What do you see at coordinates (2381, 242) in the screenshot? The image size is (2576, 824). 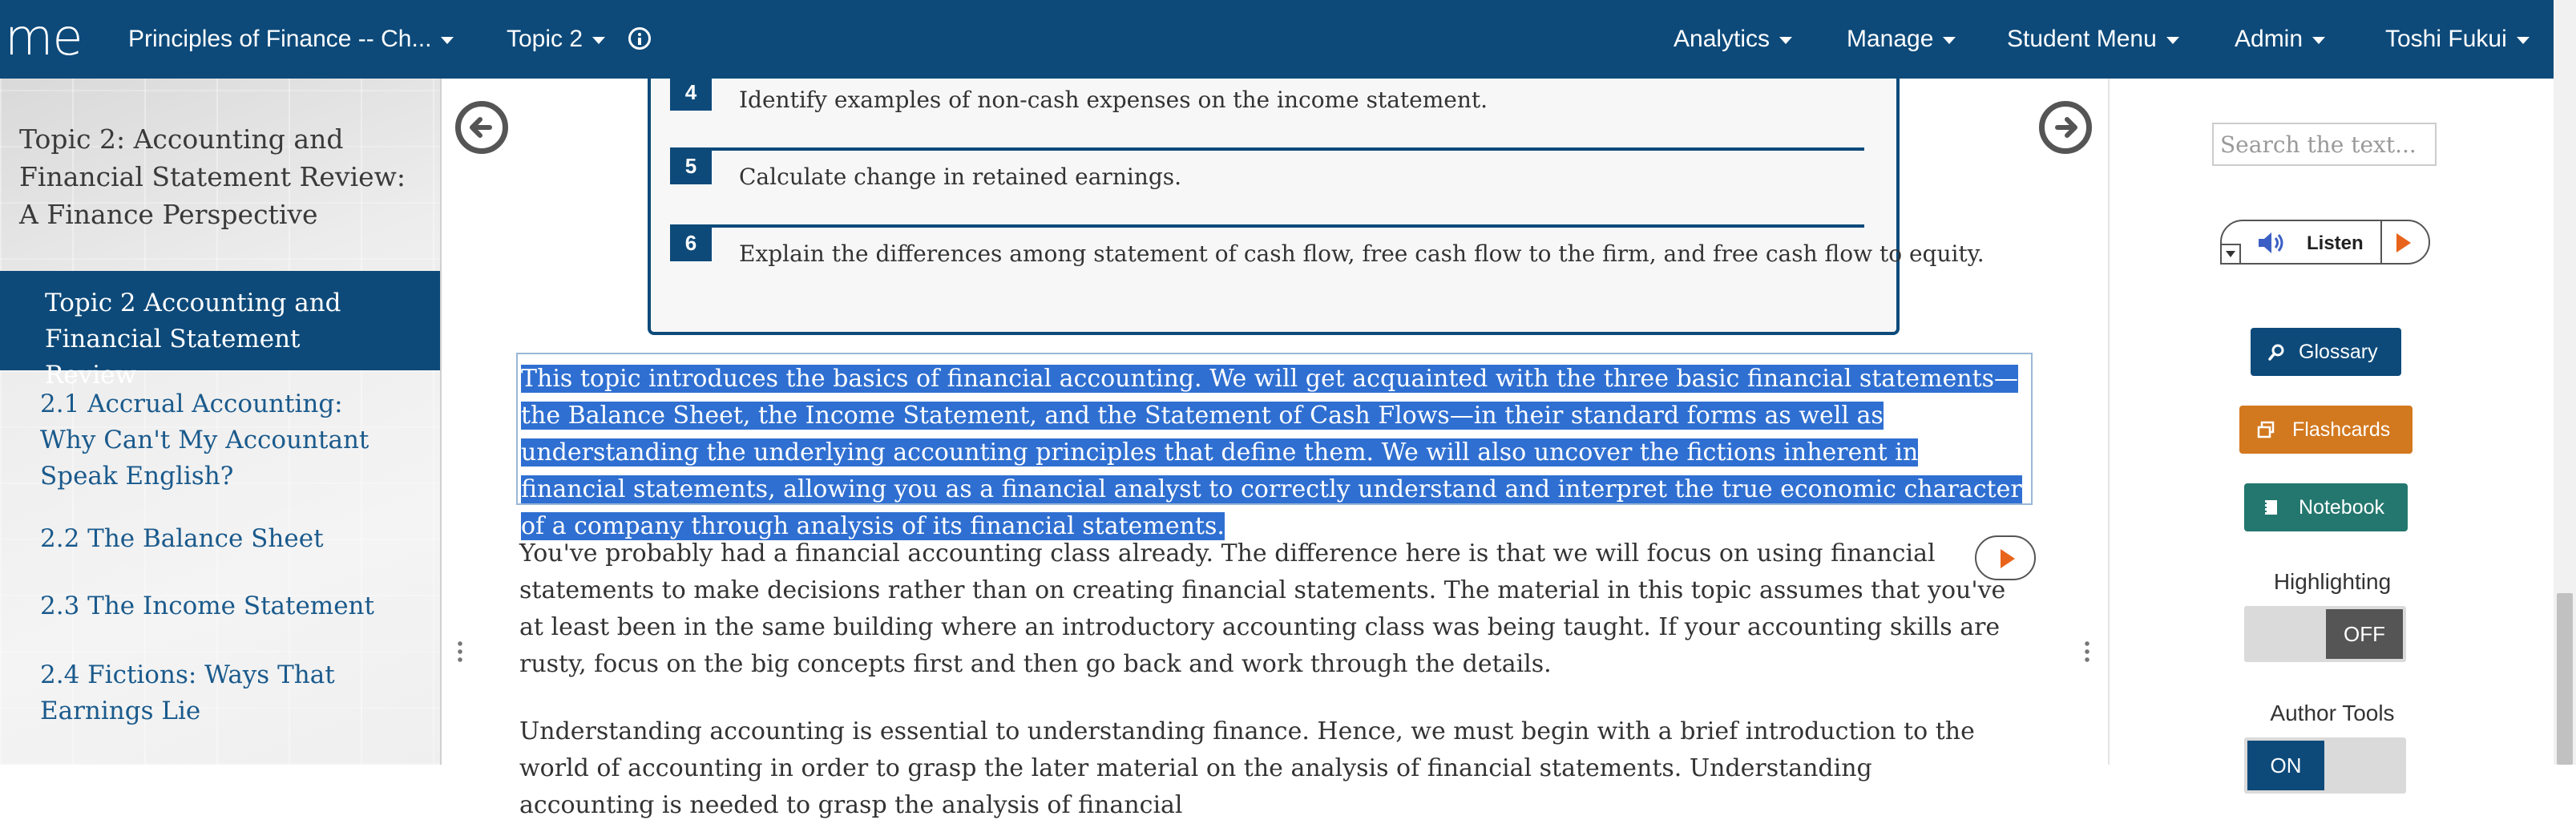 I see `listen-divider` at bounding box center [2381, 242].